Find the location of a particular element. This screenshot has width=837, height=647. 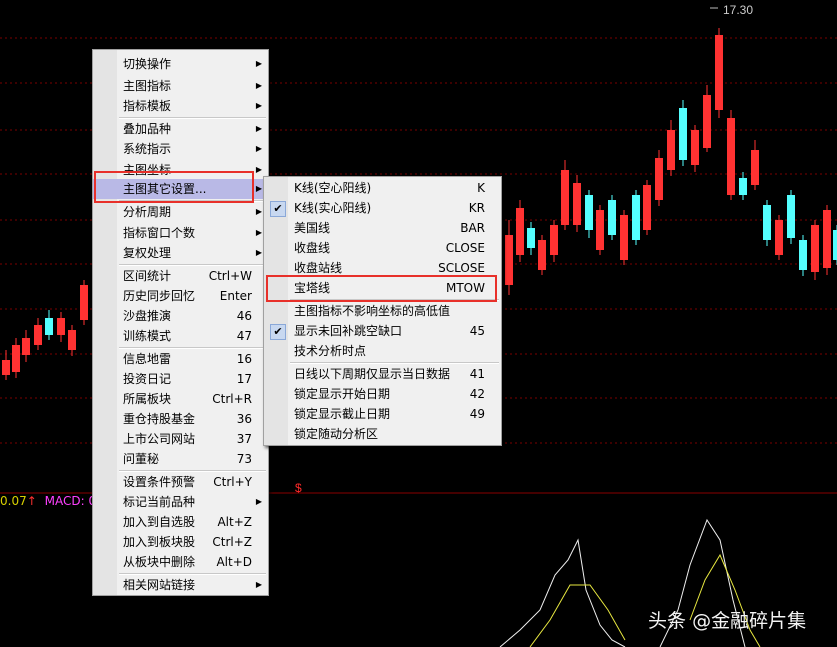

up-arrow-icon: ↑ is located at coordinates (31, 501).